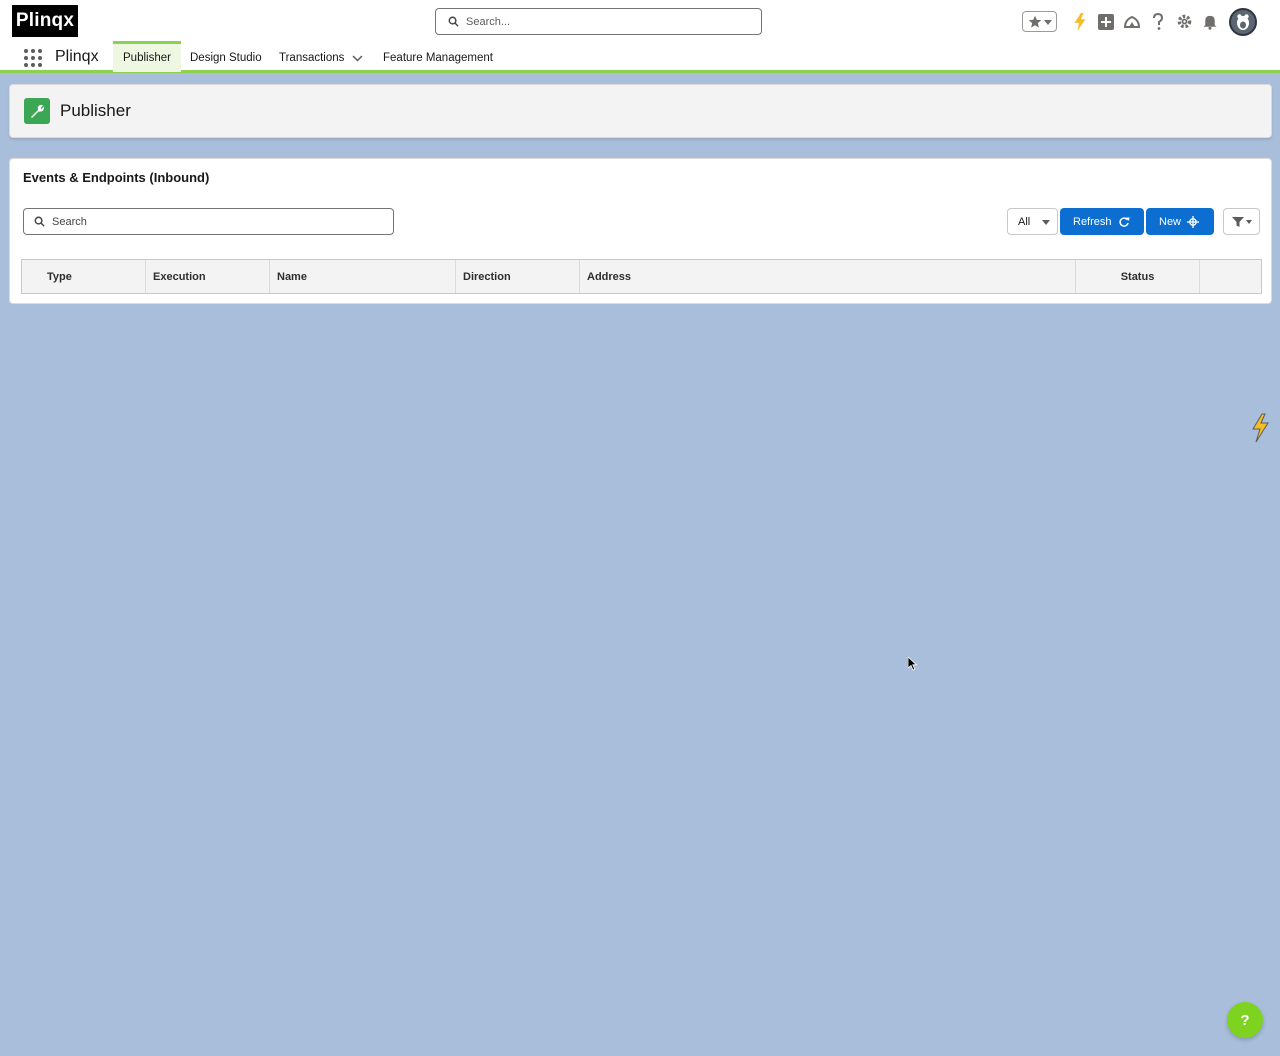  I want to click on new-button: New, so click(1180, 221).